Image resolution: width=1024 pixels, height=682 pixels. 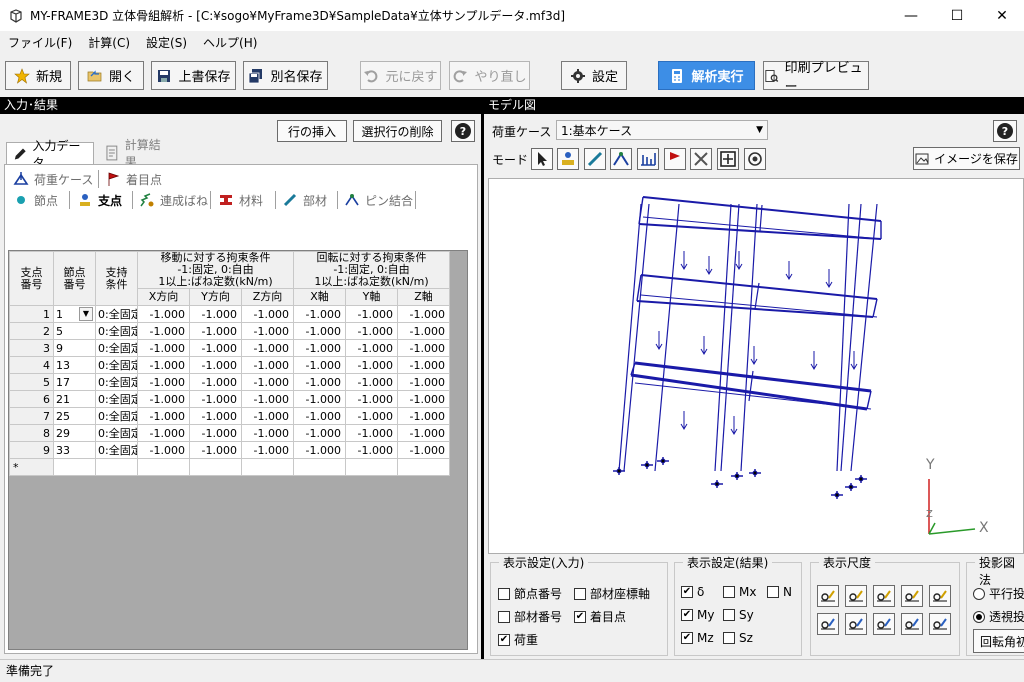 What do you see at coordinates (133, 179) in the screenshot?
I see `subtab-focus-point: 着目点` at bounding box center [133, 179].